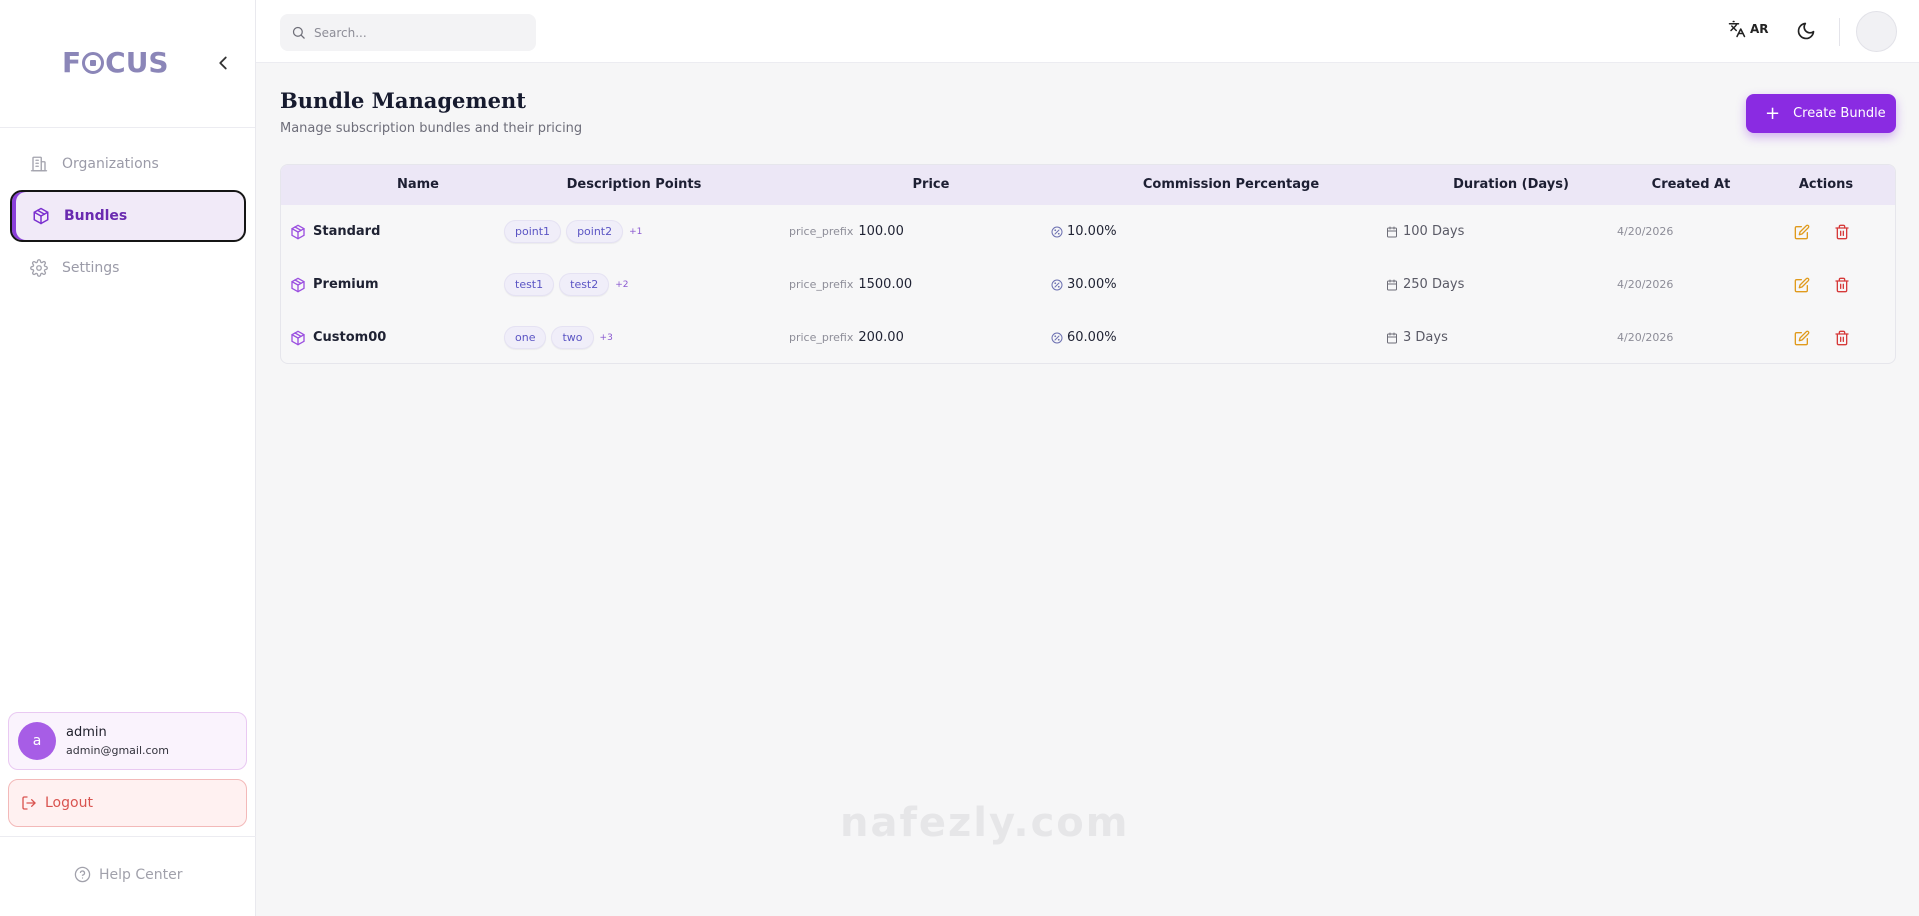 This screenshot has height=916, width=1919. What do you see at coordinates (118, 750) in the screenshot?
I see `user-email: admin@gmail.com` at bounding box center [118, 750].